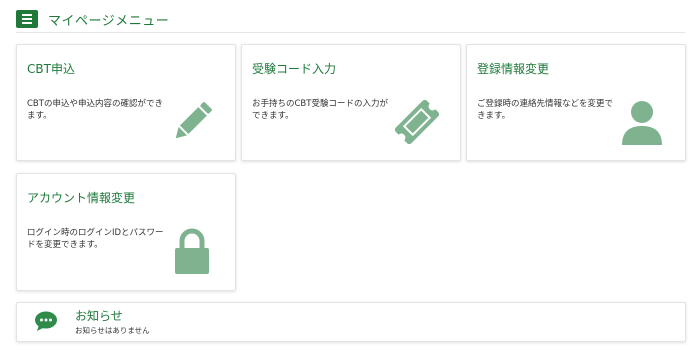  Describe the element at coordinates (95, 239) in the screenshot. I see `card-description: ログイン時のログインIDとパスワードを変更できます。` at that location.